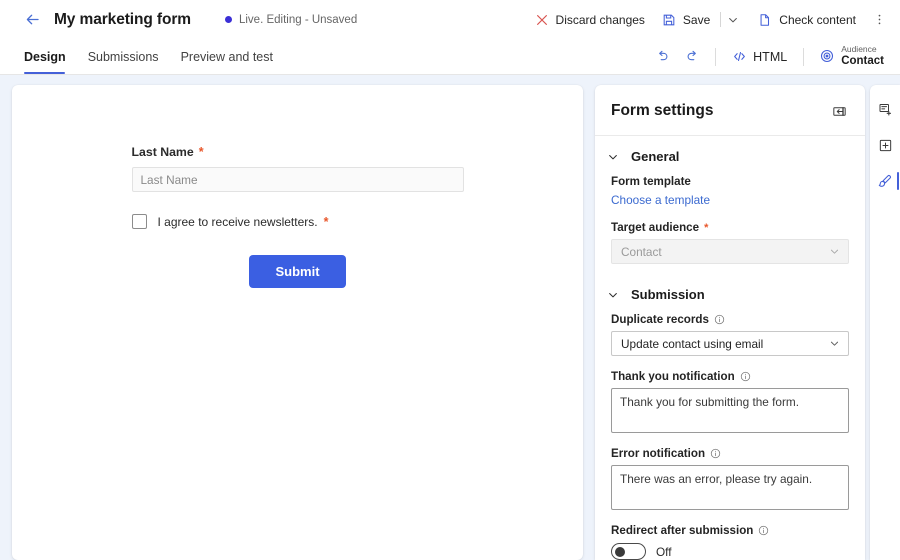  Describe the element at coordinates (32, 20) in the screenshot. I see `back-arrow-icon` at that location.